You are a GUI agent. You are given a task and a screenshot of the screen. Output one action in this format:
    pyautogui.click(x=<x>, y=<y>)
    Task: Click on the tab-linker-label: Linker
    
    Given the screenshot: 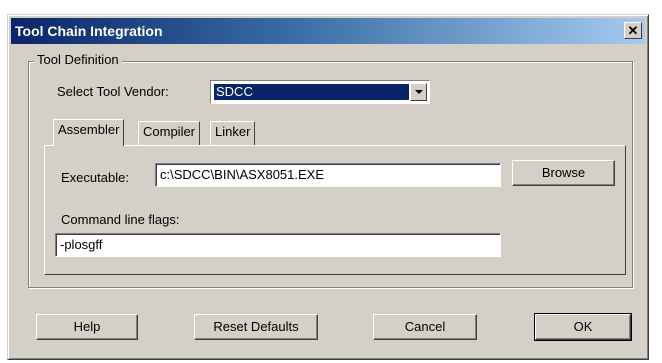 What is the action you would take?
    pyautogui.click(x=233, y=131)
    